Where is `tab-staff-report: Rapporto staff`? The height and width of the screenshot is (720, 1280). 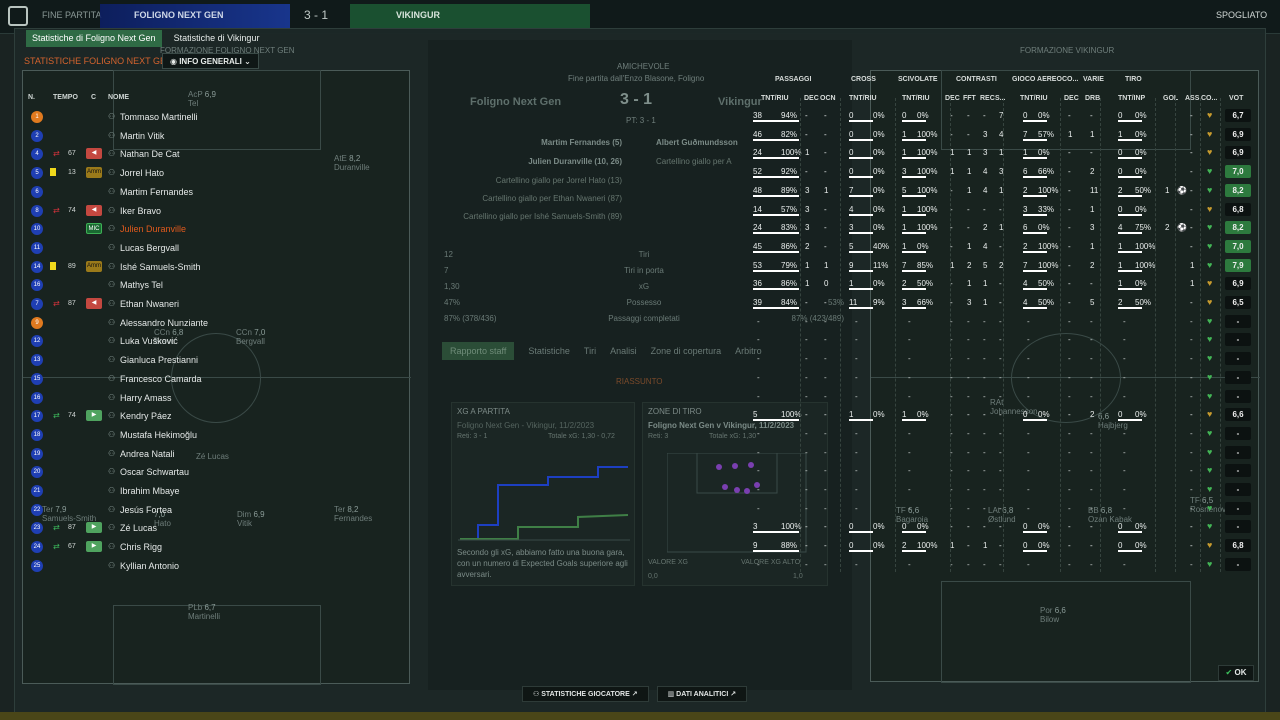
tab-staff-report: Rapporto staff is located at coordinates (478, 351).